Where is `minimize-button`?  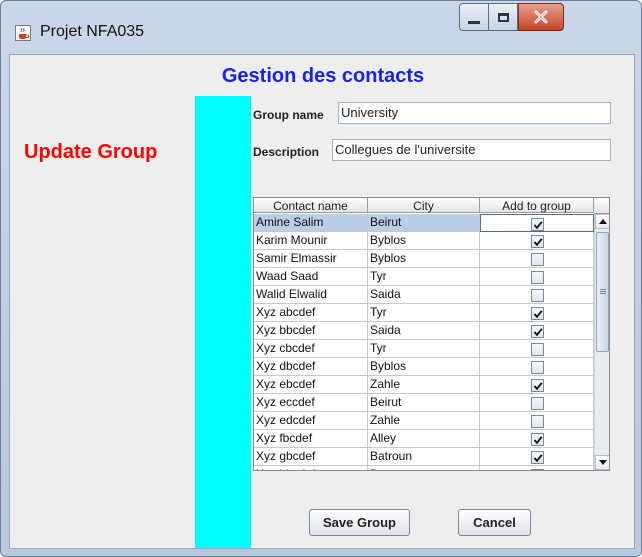
minimize-button is located at coordinates (474, 17).